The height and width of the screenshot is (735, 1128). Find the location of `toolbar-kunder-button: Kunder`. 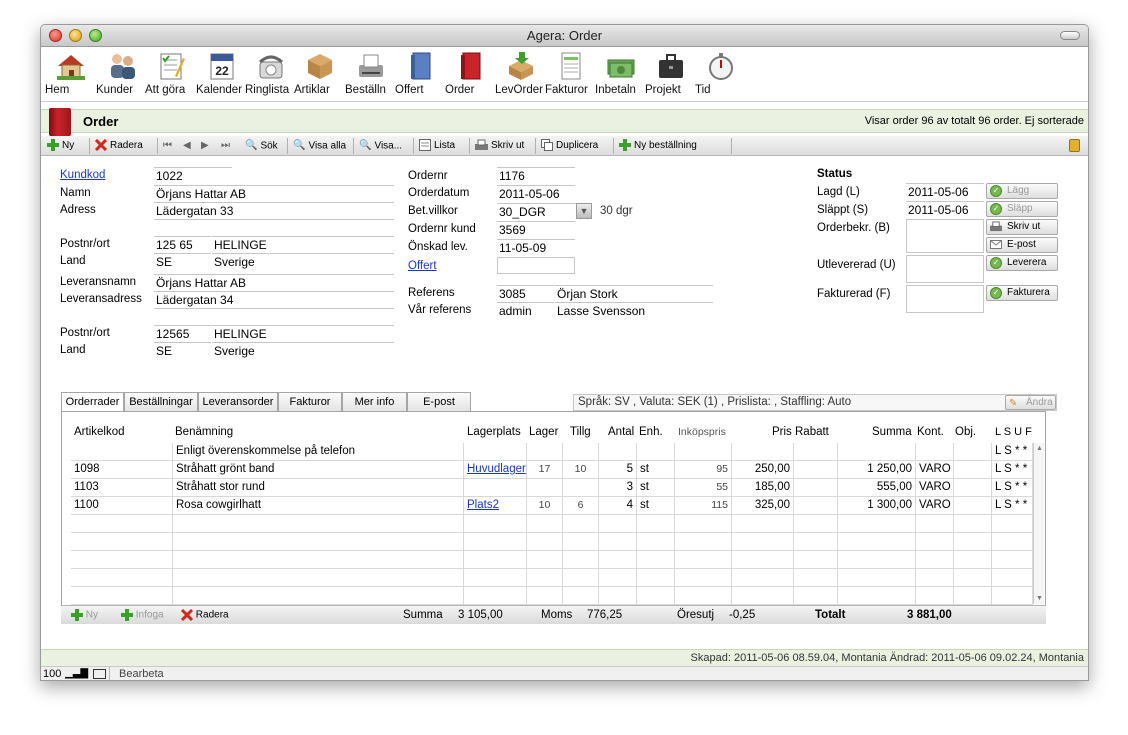

toolbar-kunder-button: Kunder is located at coordinates (122, 73).